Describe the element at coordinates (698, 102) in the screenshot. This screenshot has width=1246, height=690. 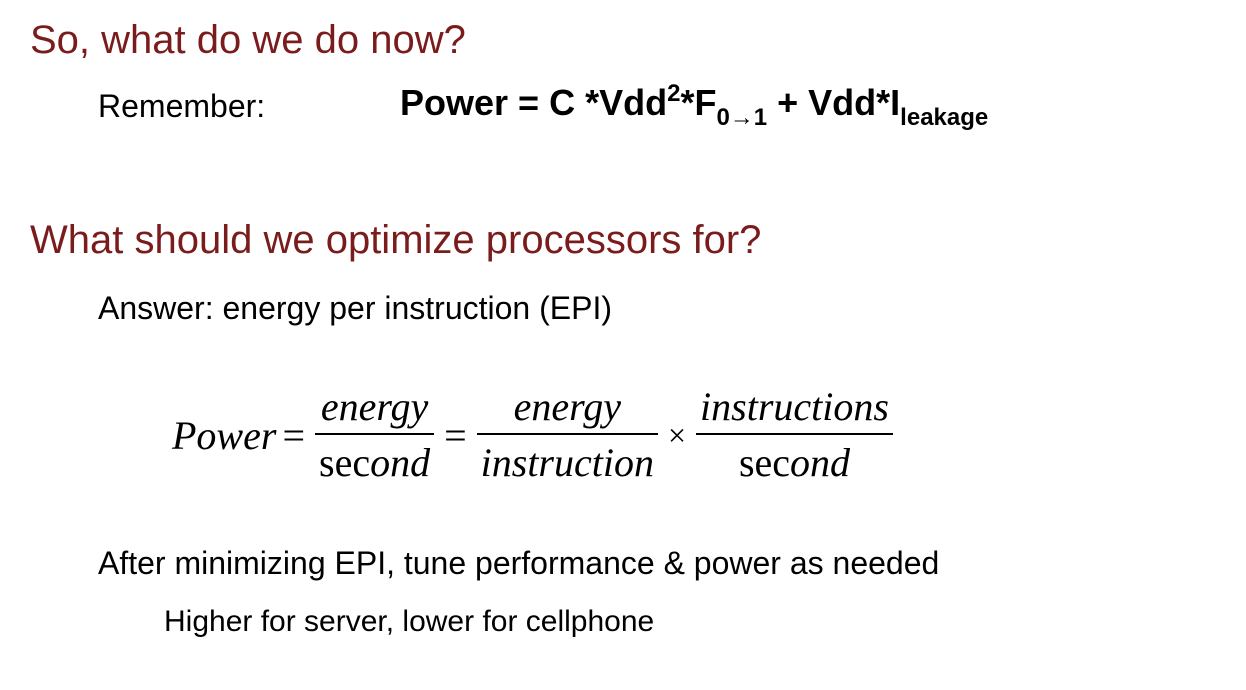
I see `formula-part-2: *F` at that location.